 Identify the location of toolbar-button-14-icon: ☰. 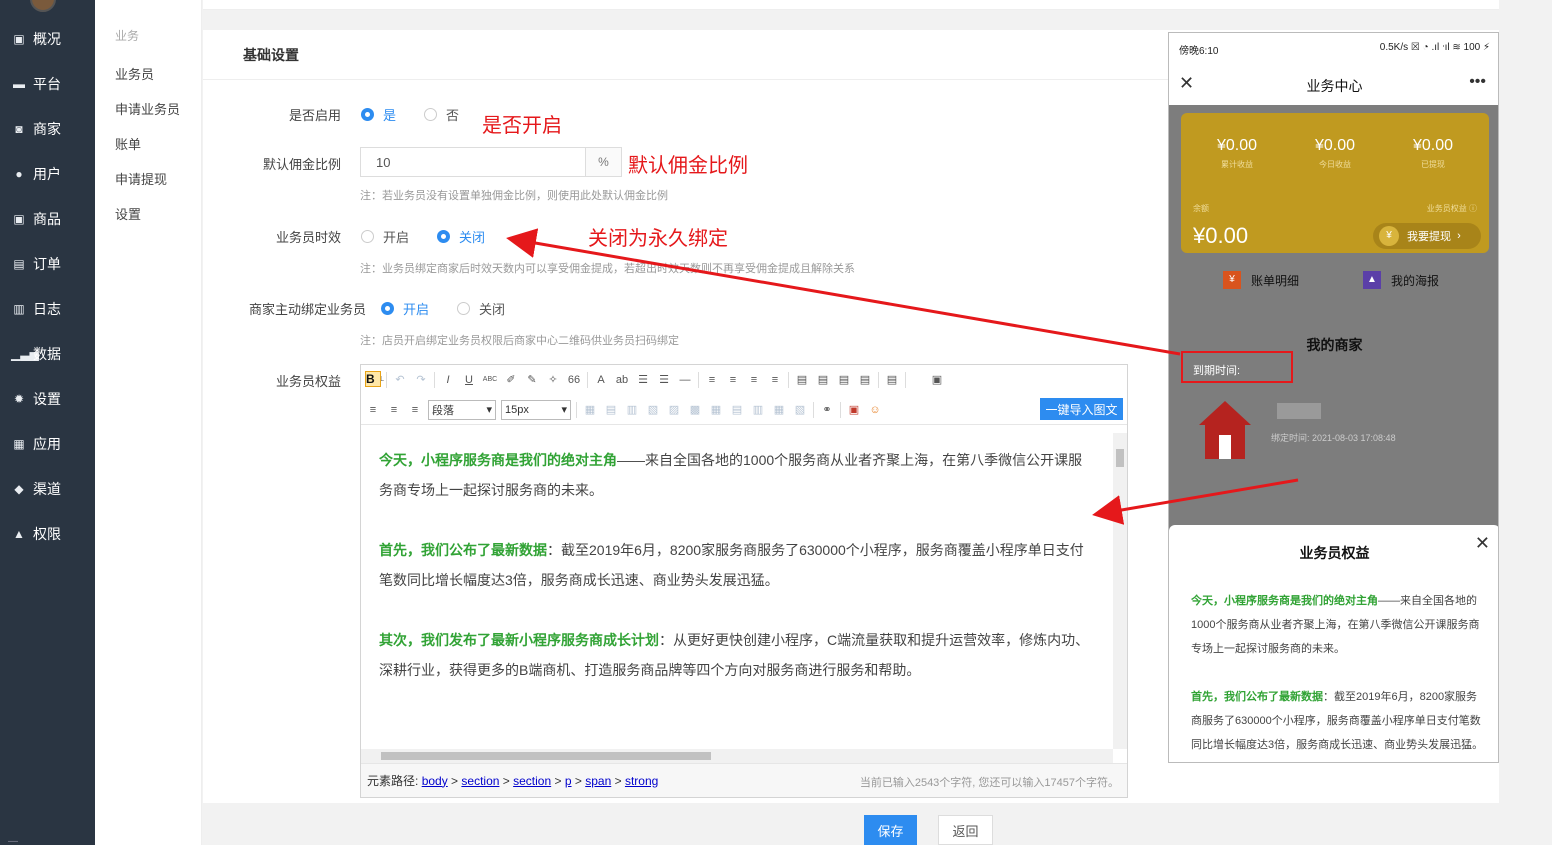
(664, 380).